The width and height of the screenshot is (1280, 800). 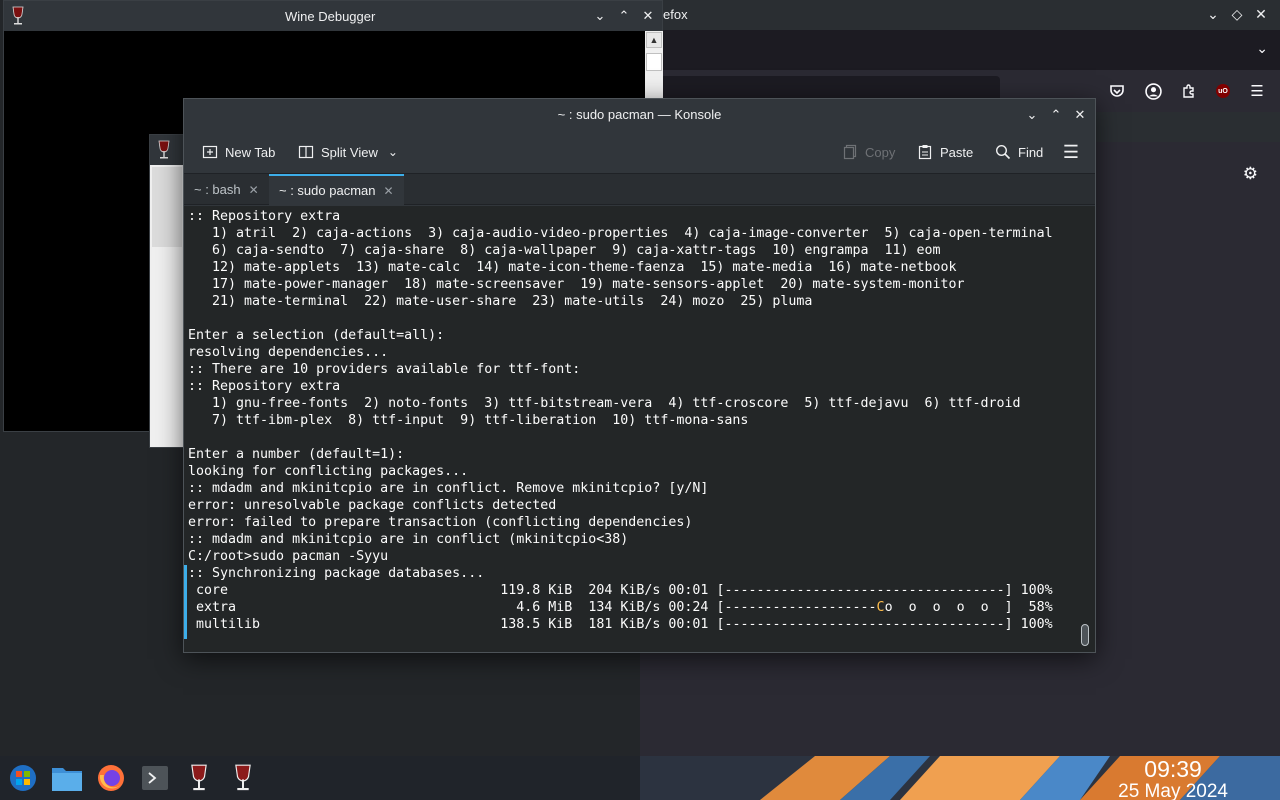 I want to click on maximize-icon: ◇, so click(x=1237, y=14).